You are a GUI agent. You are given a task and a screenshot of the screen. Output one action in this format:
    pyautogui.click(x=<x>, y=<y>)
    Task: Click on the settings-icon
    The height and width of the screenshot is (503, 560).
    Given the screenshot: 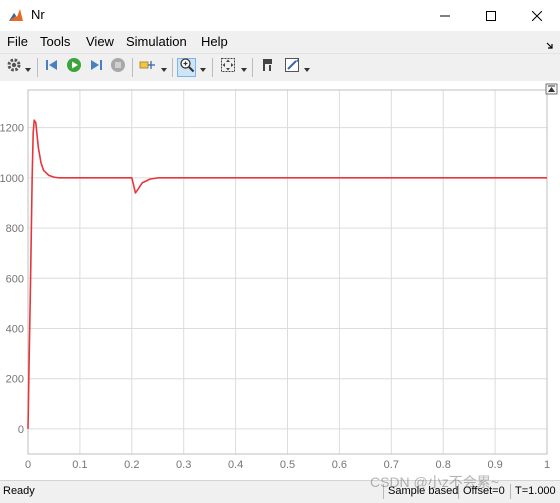 What is the action you would take?
    pyautogui.click(x=14, y=67)
    